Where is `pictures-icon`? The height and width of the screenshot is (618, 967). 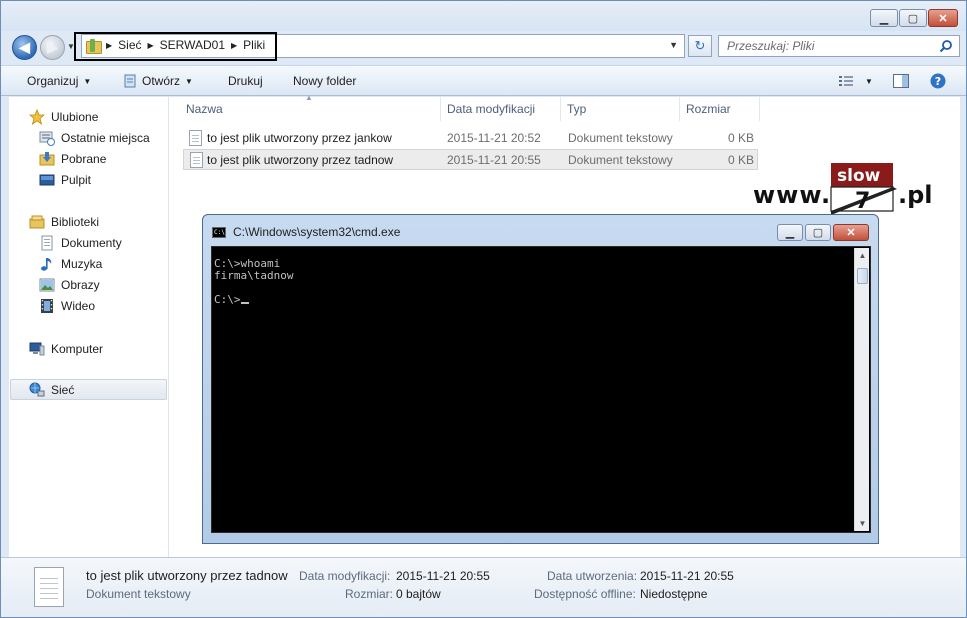
pictures-icon is located at coordinates (47, 284).